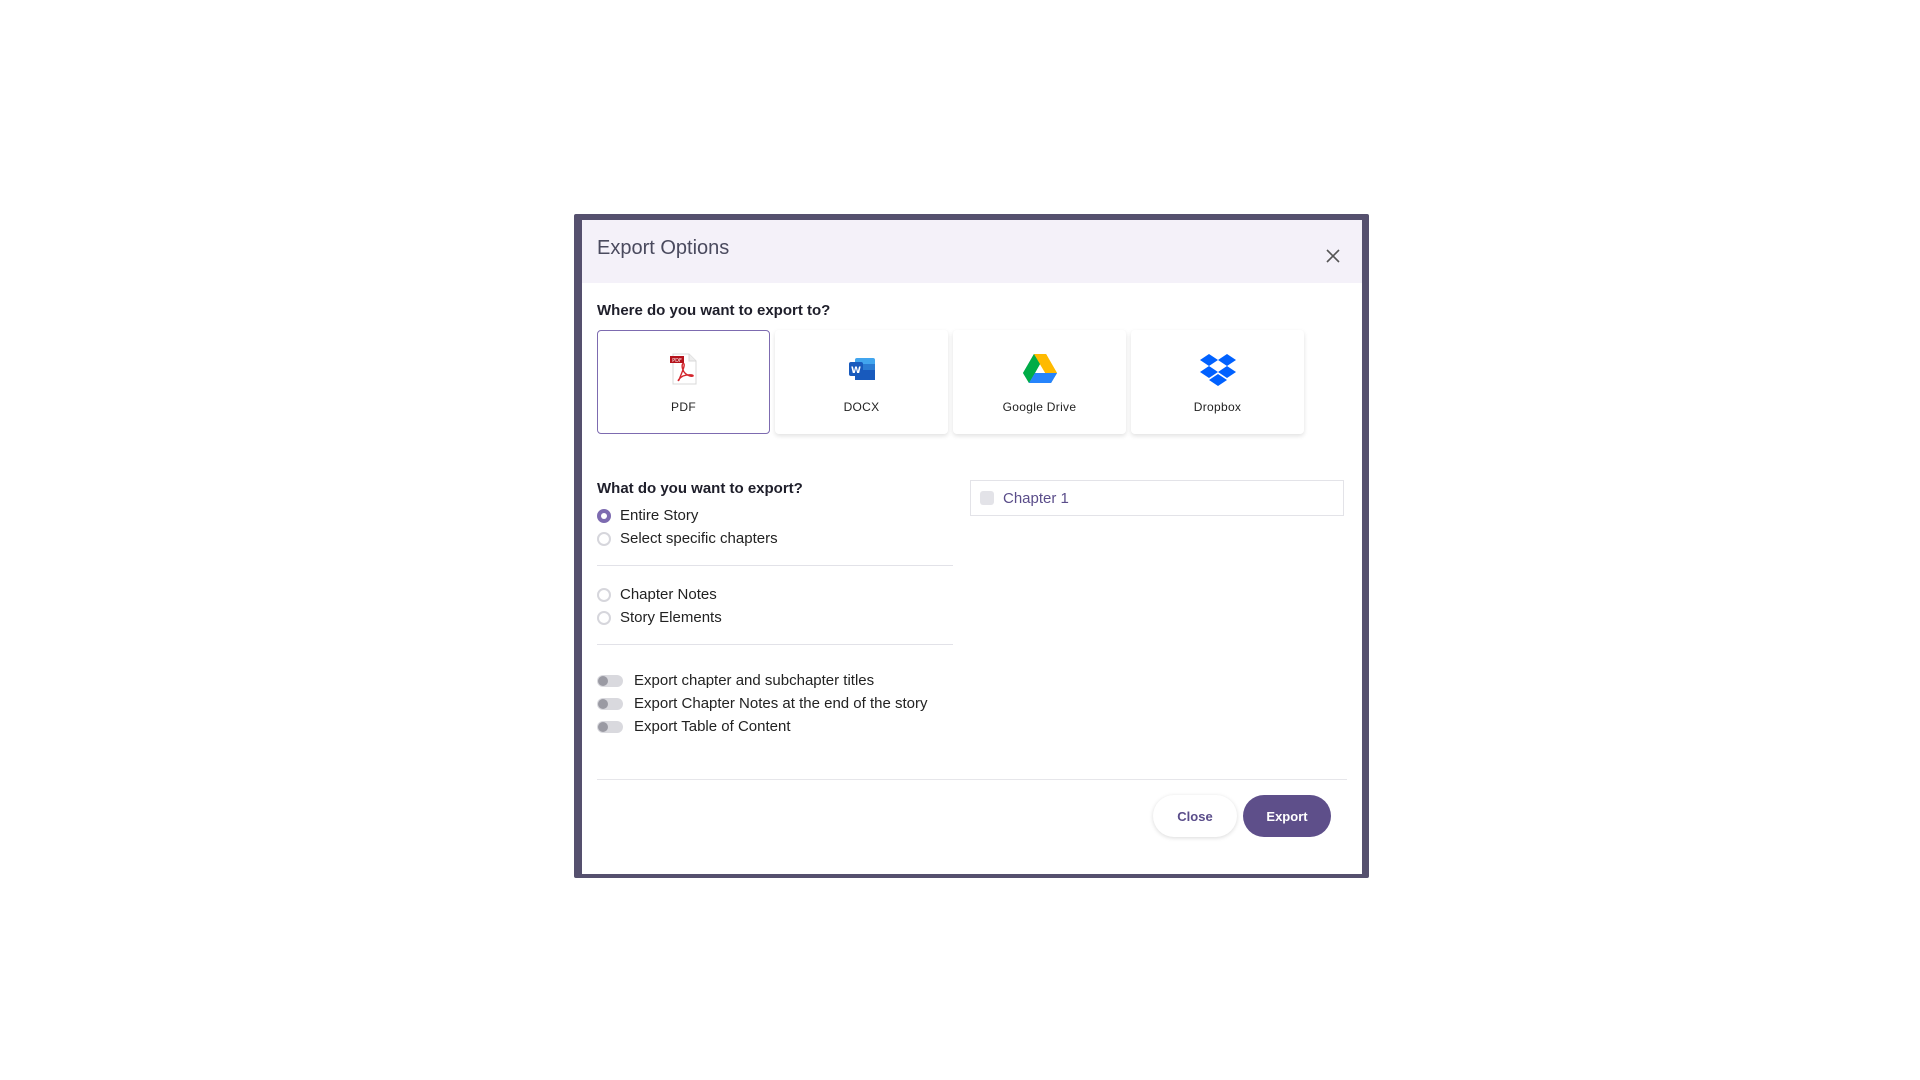  I want to click on destination-pdf: PDF PDF, so click(683, 382).